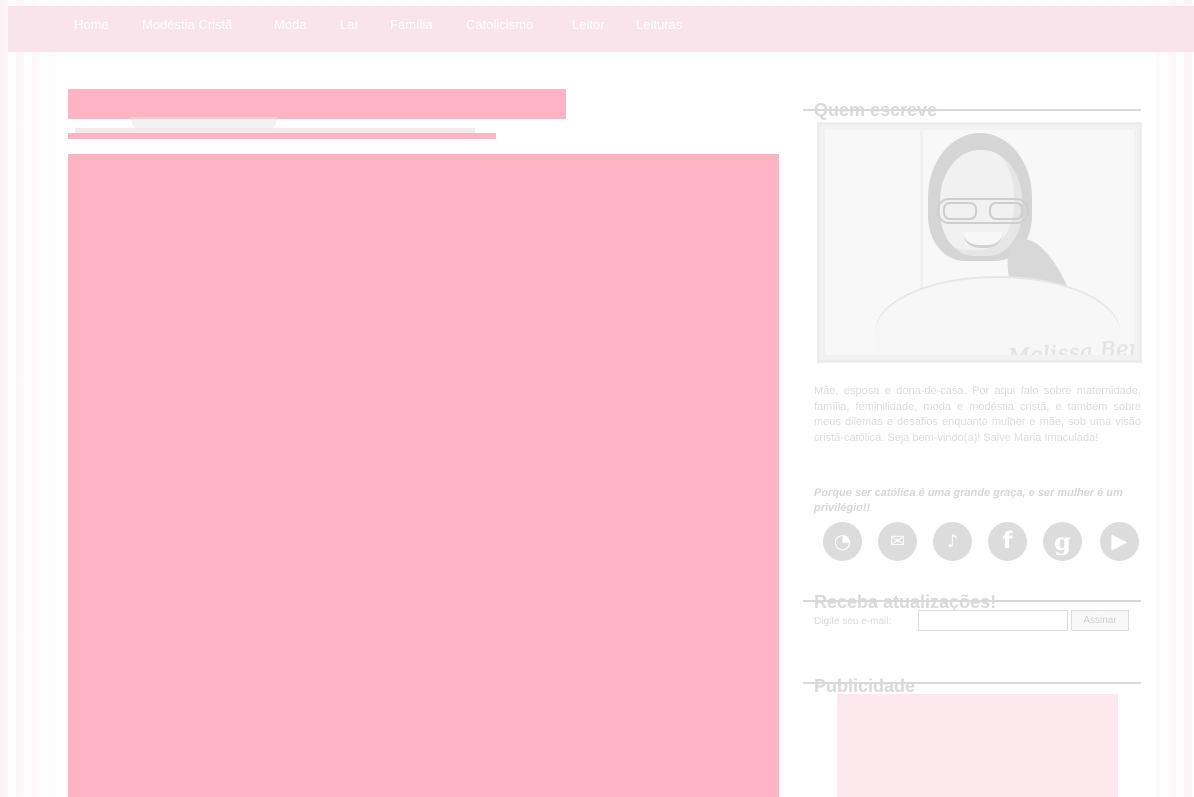 The image size is (1194, 797). What do you see at coordinates (842, 541) in the screenshot?
I see `rss-icon: ◔` at bounding box center [842, 541].